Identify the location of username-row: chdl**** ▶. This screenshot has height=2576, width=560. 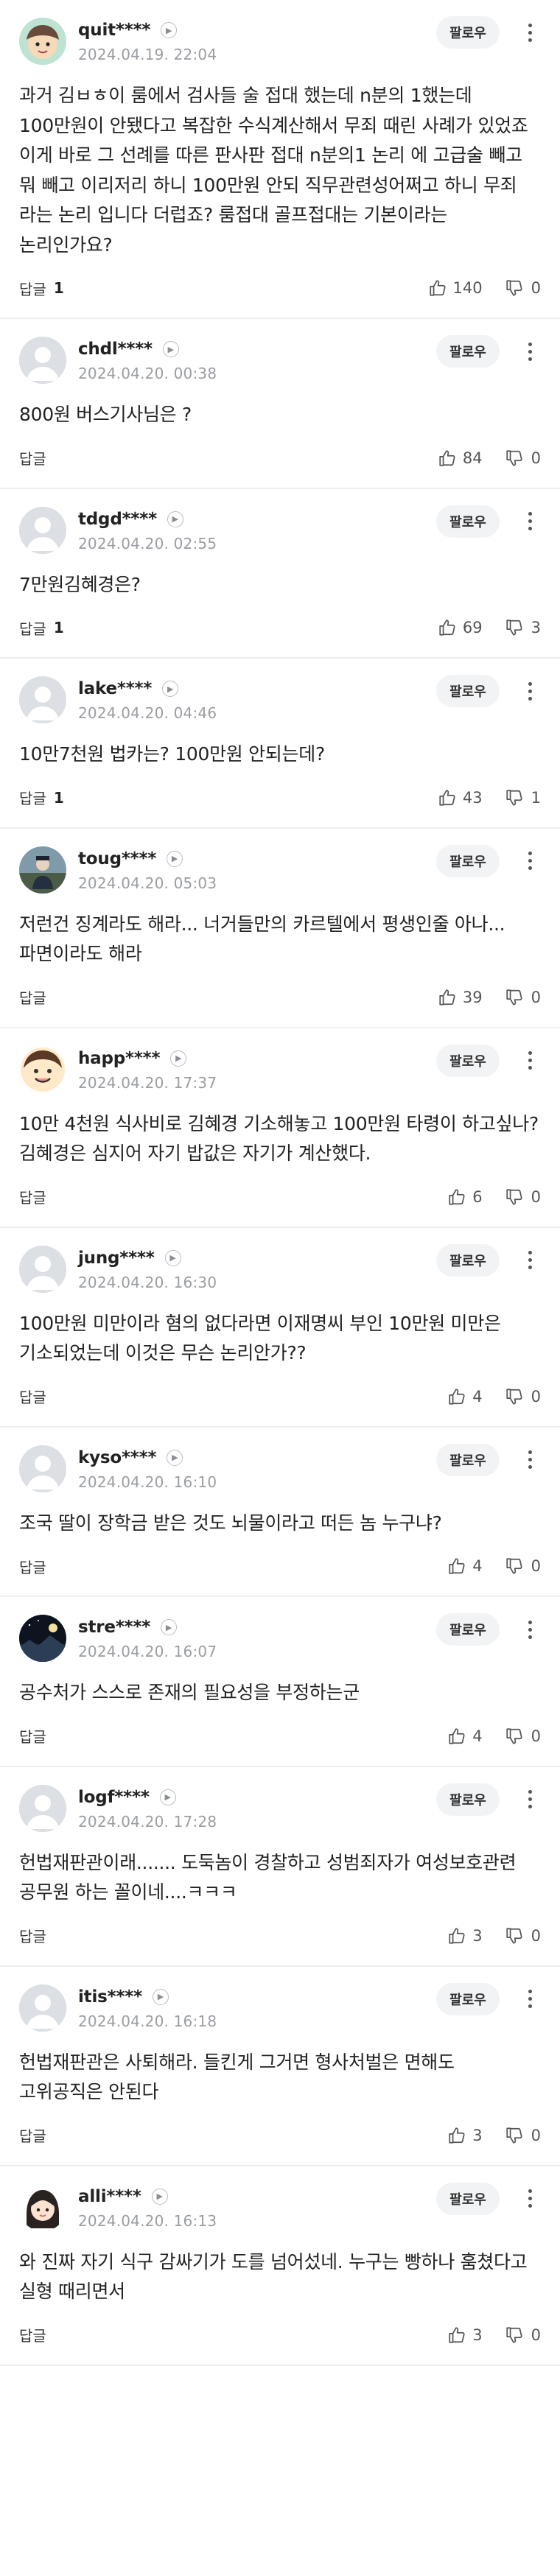
(147, 349).